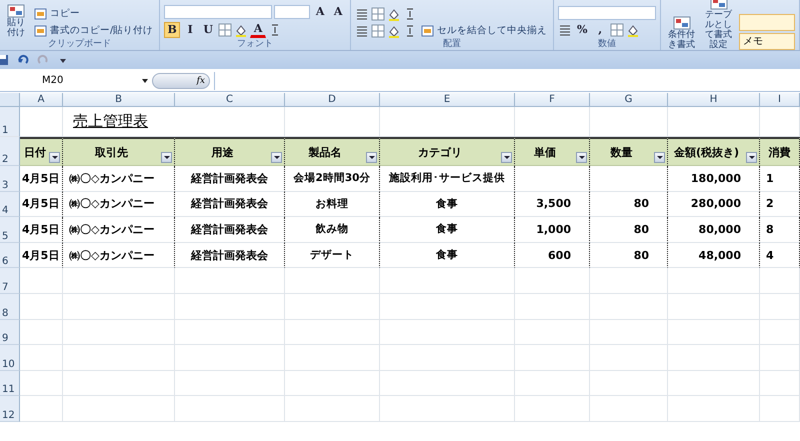 The image size is (800, 441). I want to click on ribbon-button: 書式のコピー/貼り付け, so click(94, 30).